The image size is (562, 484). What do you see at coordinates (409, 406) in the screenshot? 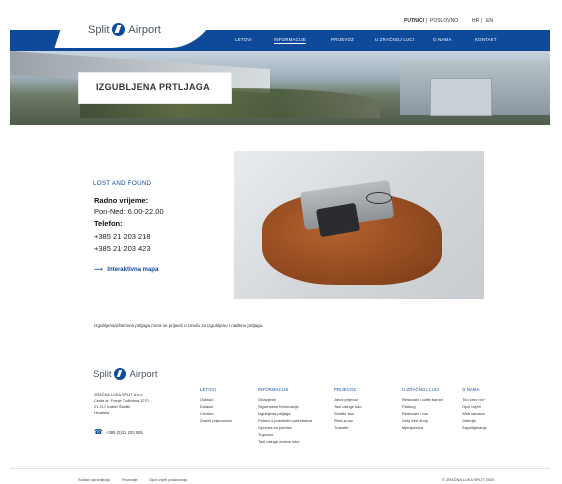
I see `footer-link: Parking` at bounding box center [409, 406].